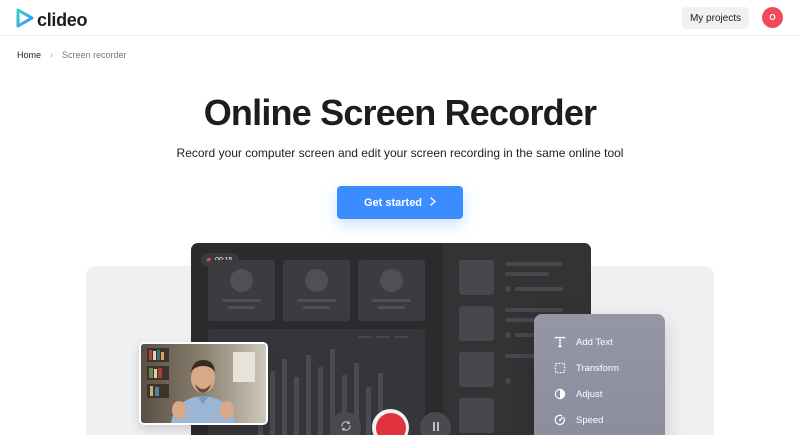 Image resolution: width=800 pixels, height=435 pixels. What do you see at coordinates (393, 202) in the screenshot?
I see `get-started-label: Get started` at bounding box center [393, 202].